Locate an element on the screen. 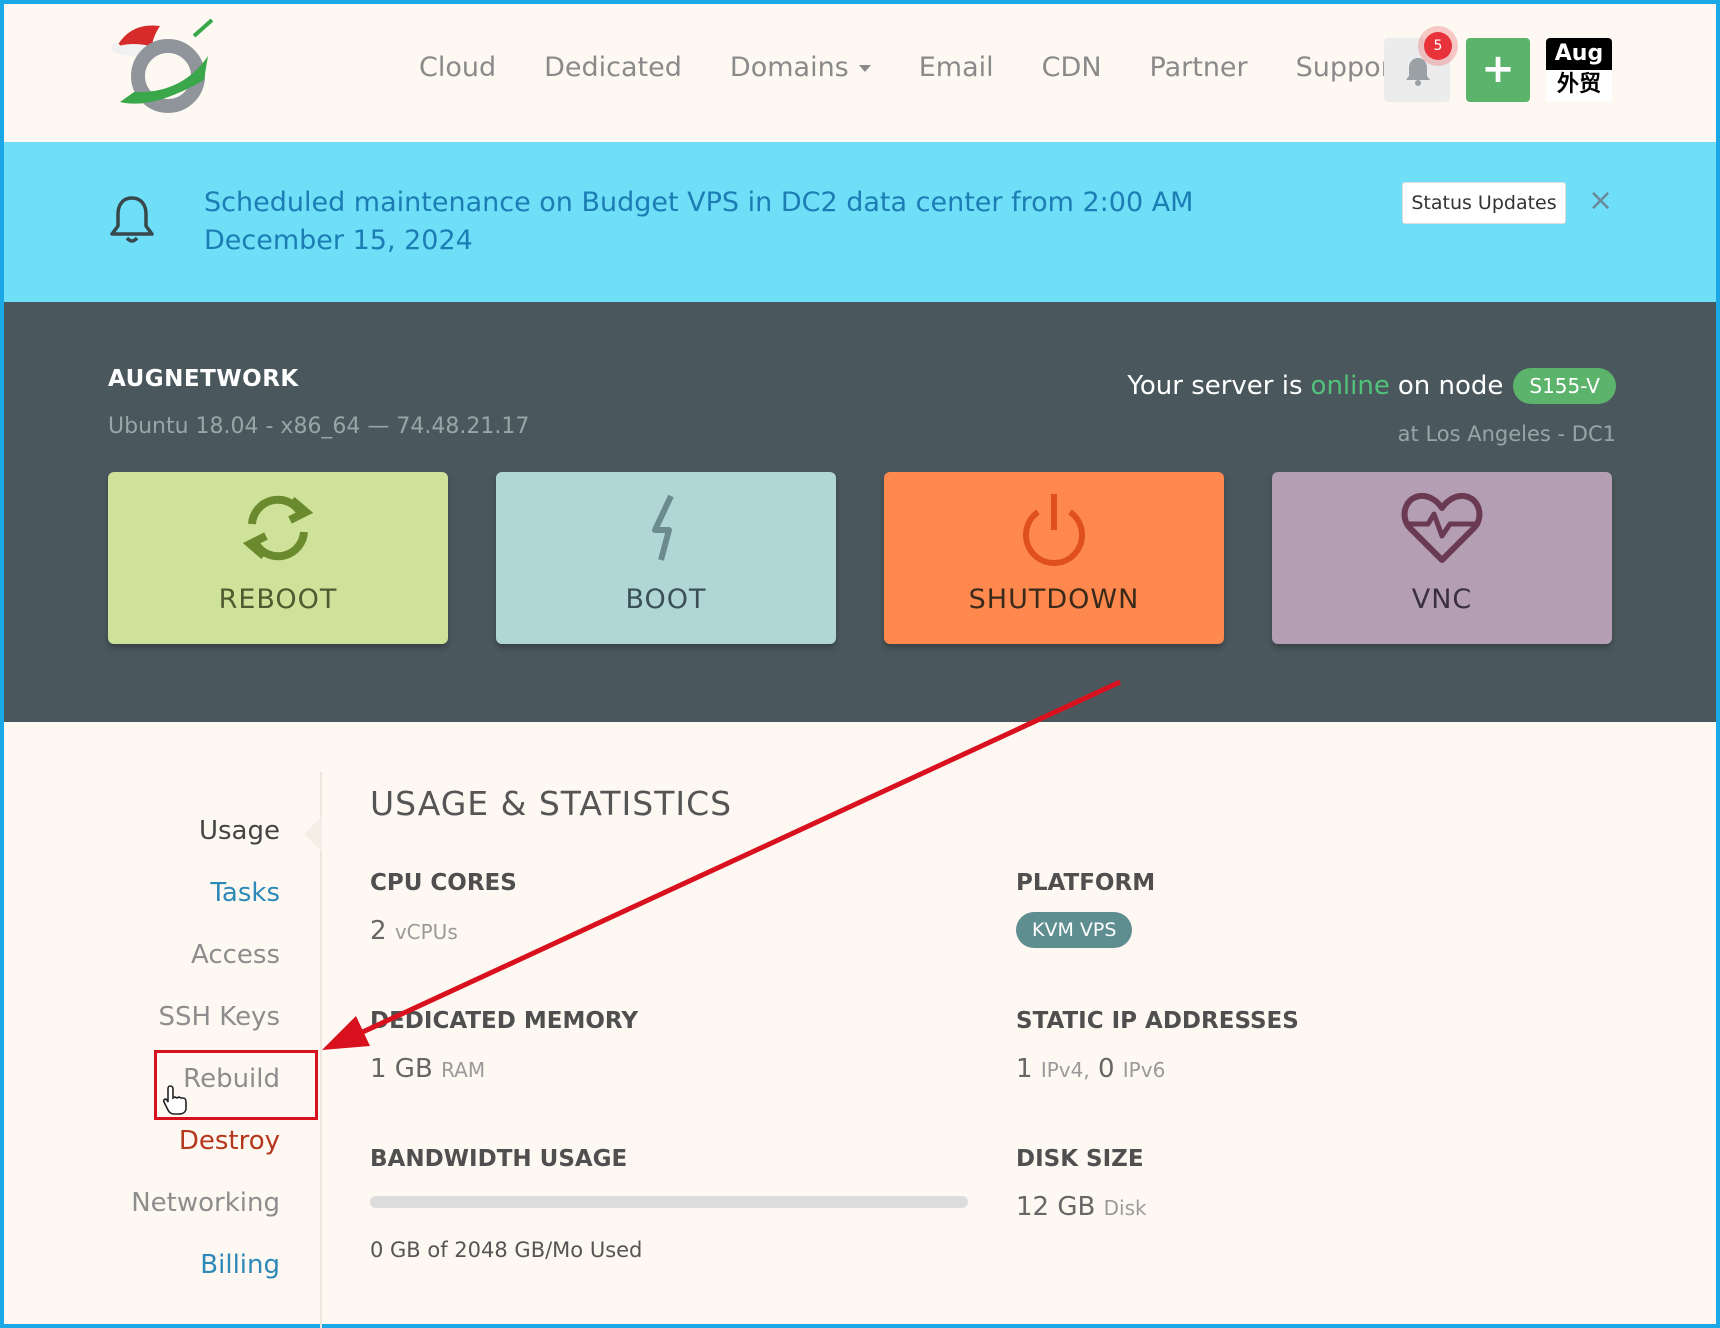 The height and width of the screenshot is (1328, 1720). shutdown-label: SHUTDOWN is located at coordinates (1054, 599).